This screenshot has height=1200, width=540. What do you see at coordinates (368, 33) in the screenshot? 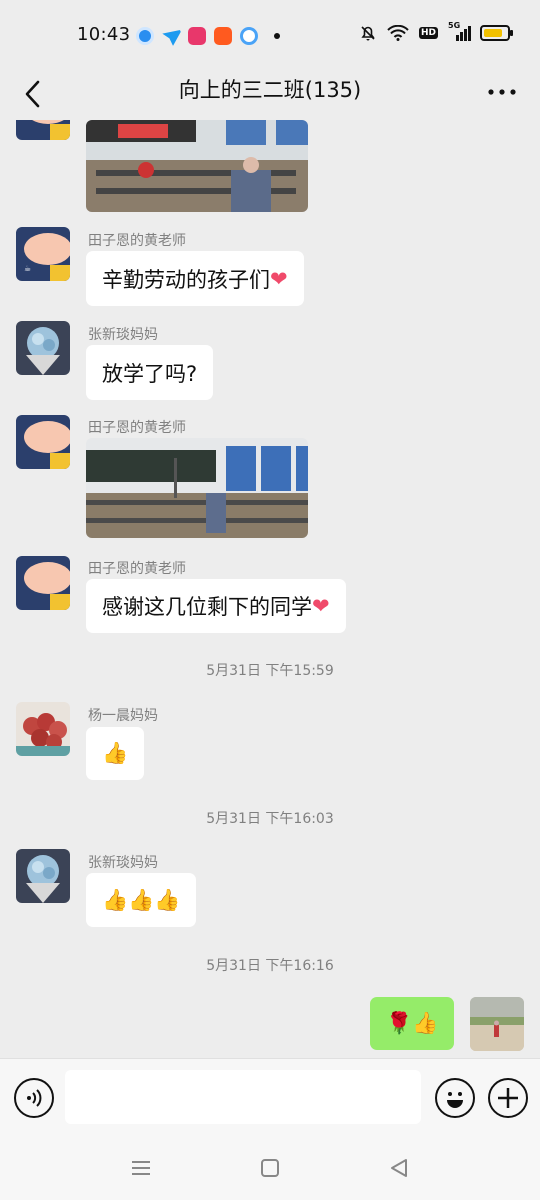
I see `mute-icon` at bounding box center [368, 33].